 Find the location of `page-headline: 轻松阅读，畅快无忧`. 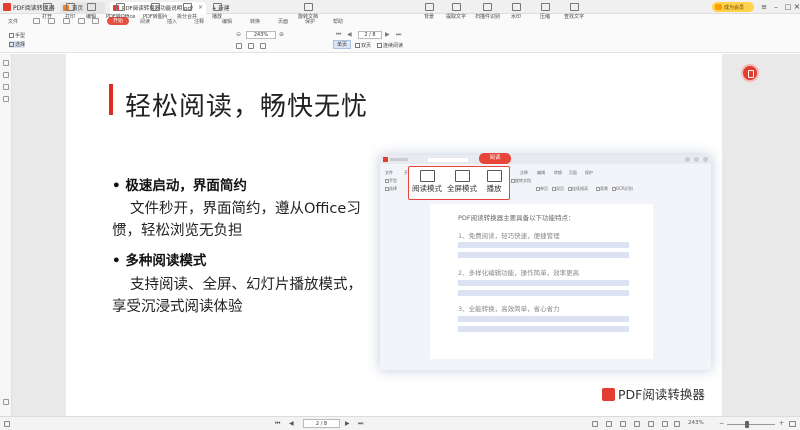

page-headline: 轻松阅读，畅快无忧 is located at coordinates (247, 107).